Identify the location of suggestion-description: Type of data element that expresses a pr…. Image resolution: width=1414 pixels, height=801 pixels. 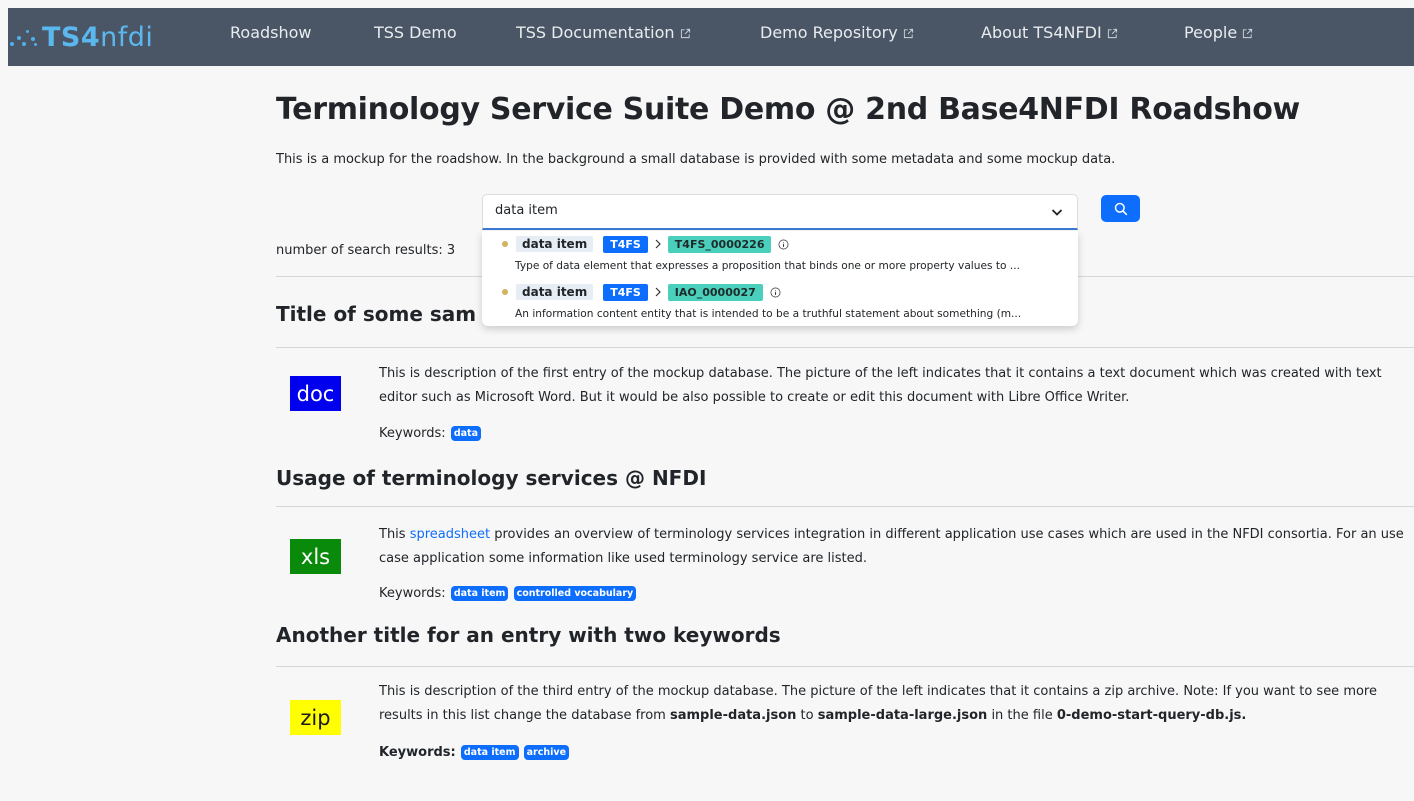
(767, 266).